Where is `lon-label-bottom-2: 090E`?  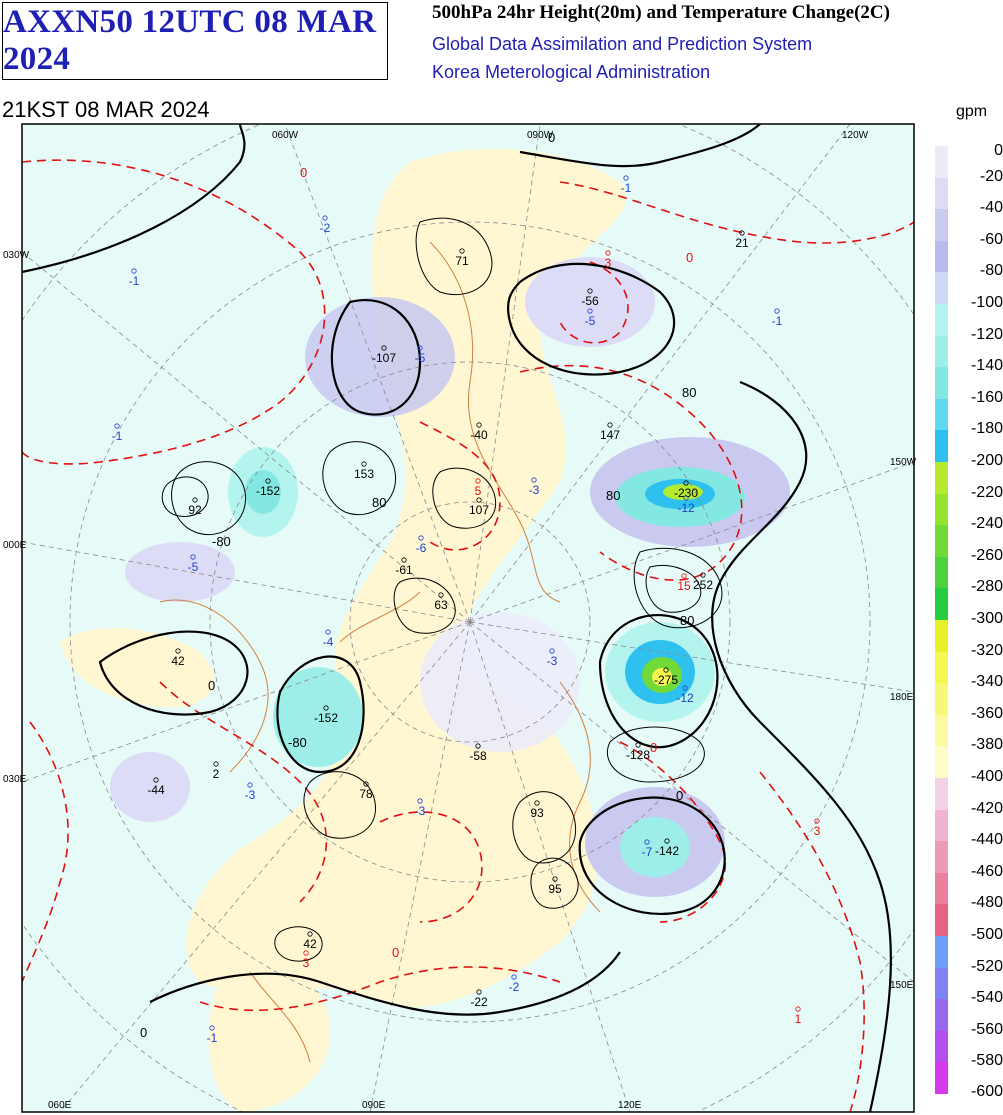 lon-label-bottom-2: 090E is located at coordinates (374, 1105).